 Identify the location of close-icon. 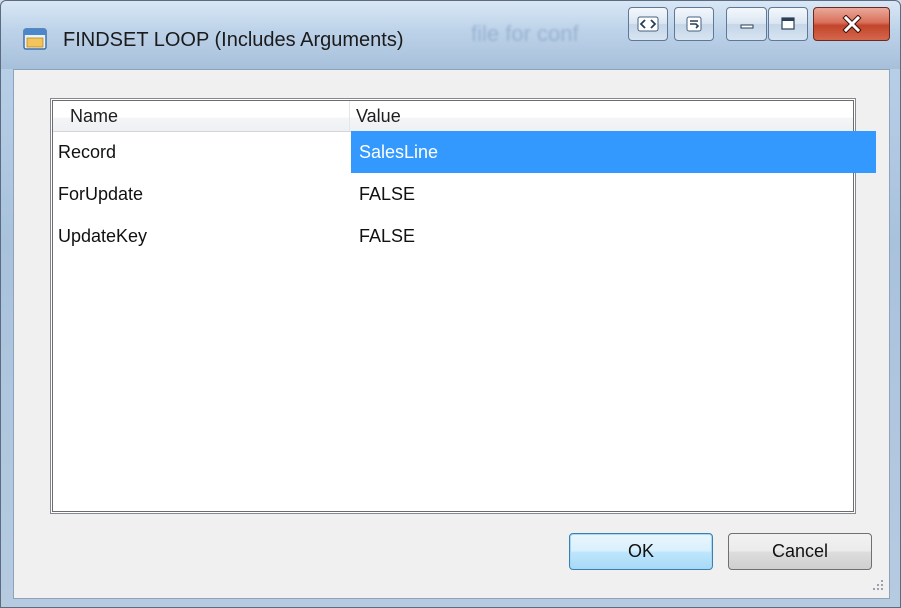
(851, 24).